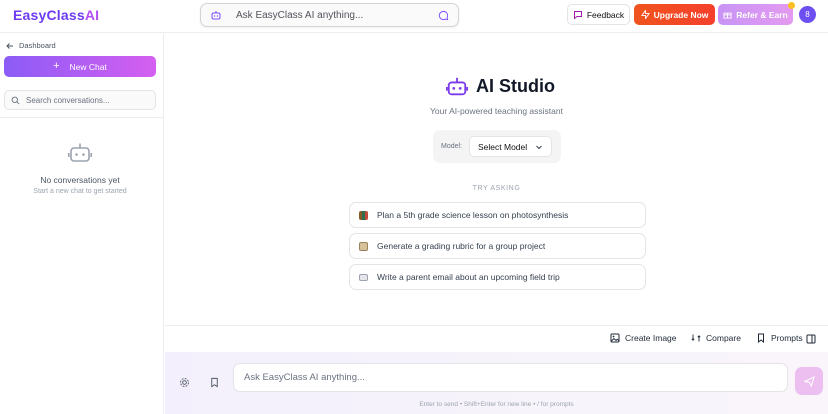 Image resolution: width=828 pixels, height=414 pixels. What do you see at coordinates (496, 111) in the screenshot?
I see `page-subtitle: Your AI-powered teaching assistant` at bounding box center [496, 111].